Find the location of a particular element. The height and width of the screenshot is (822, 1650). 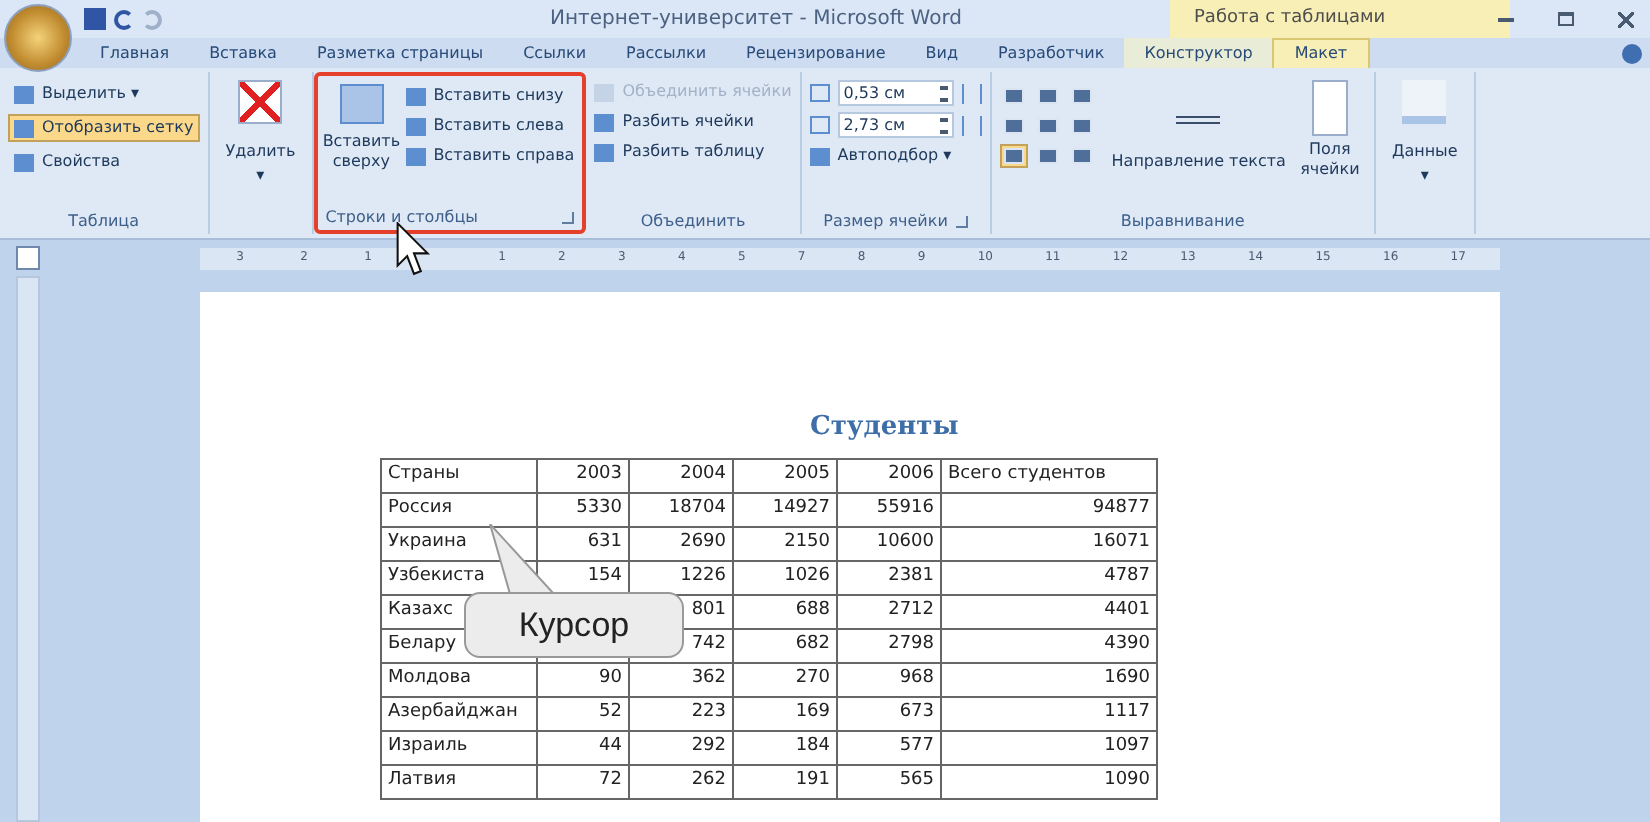

table-cell: 169 is located at coordinates (785, 713).